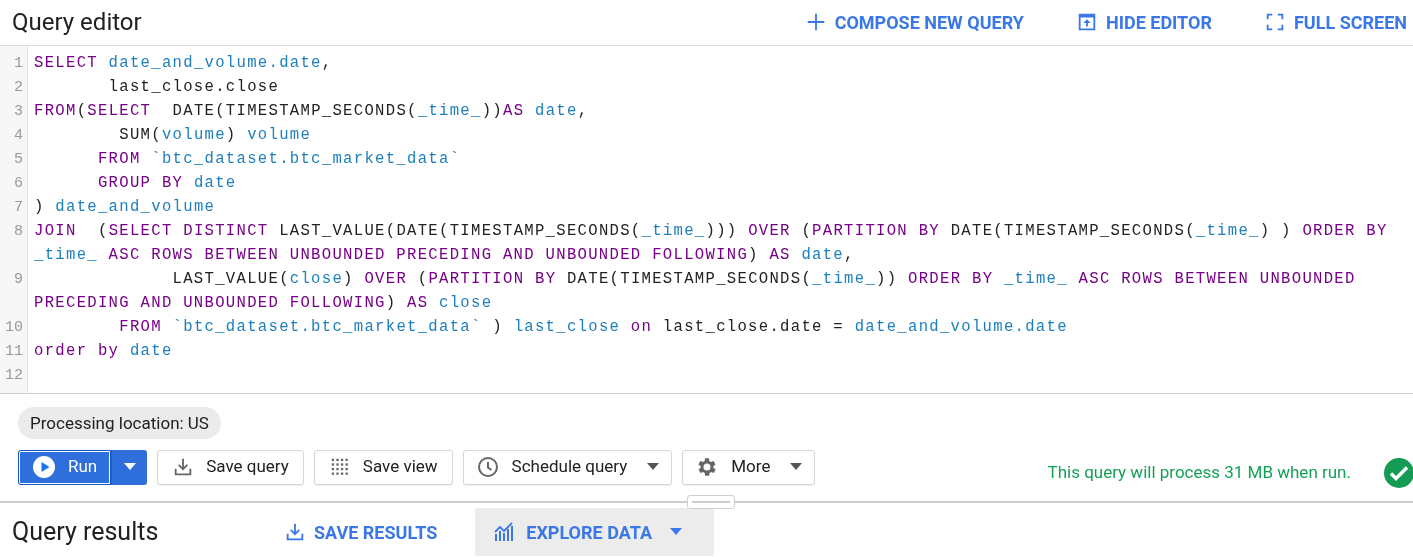 This screenshot has height=557, width=1413. I want to click on line-number: 4, so click(18, 135).